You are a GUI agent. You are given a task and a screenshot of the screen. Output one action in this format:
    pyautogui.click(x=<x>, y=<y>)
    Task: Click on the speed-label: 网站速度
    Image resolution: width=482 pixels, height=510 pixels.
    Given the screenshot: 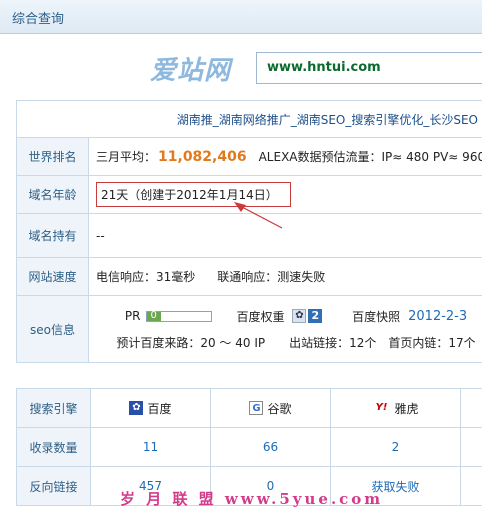 What is the action you would take?
    pyautogui.click(x=53, y=276)
    